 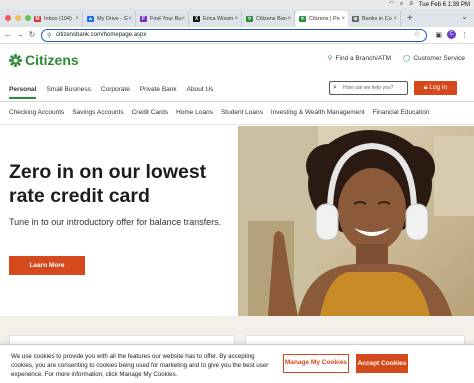 What do you see at coordinates (438, 35) in the screenshot?
I see `side-panel-icon: ▣` at bounding box center [438, 35].